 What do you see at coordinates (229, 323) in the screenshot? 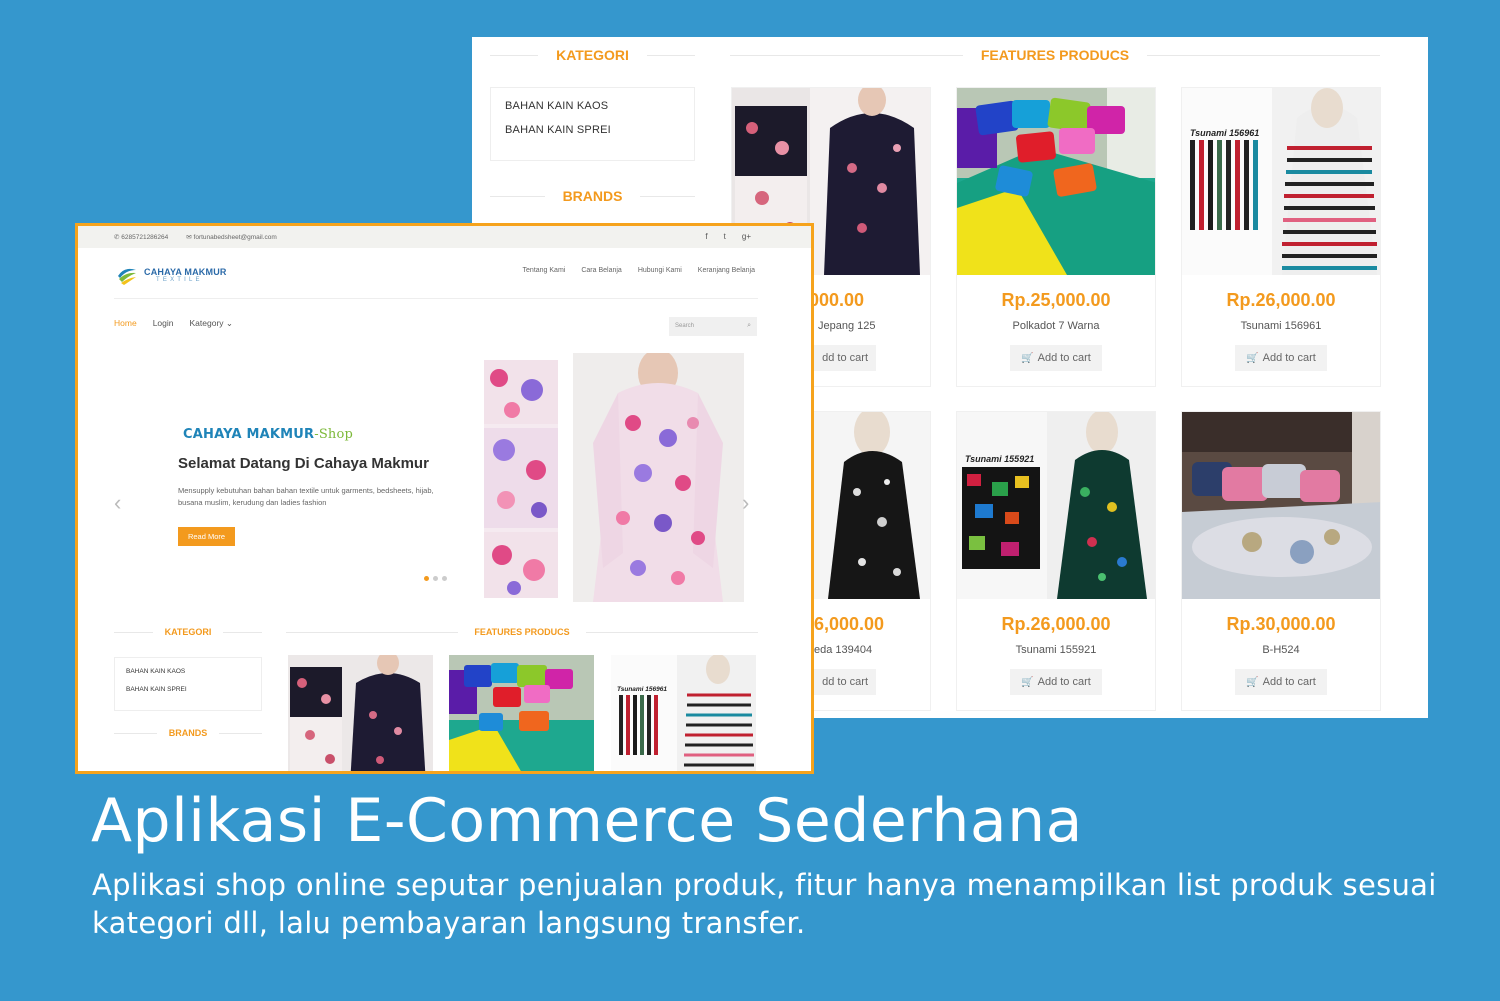
I see `chevron-down-icon: ⌄` at bounding box center [229, 323].